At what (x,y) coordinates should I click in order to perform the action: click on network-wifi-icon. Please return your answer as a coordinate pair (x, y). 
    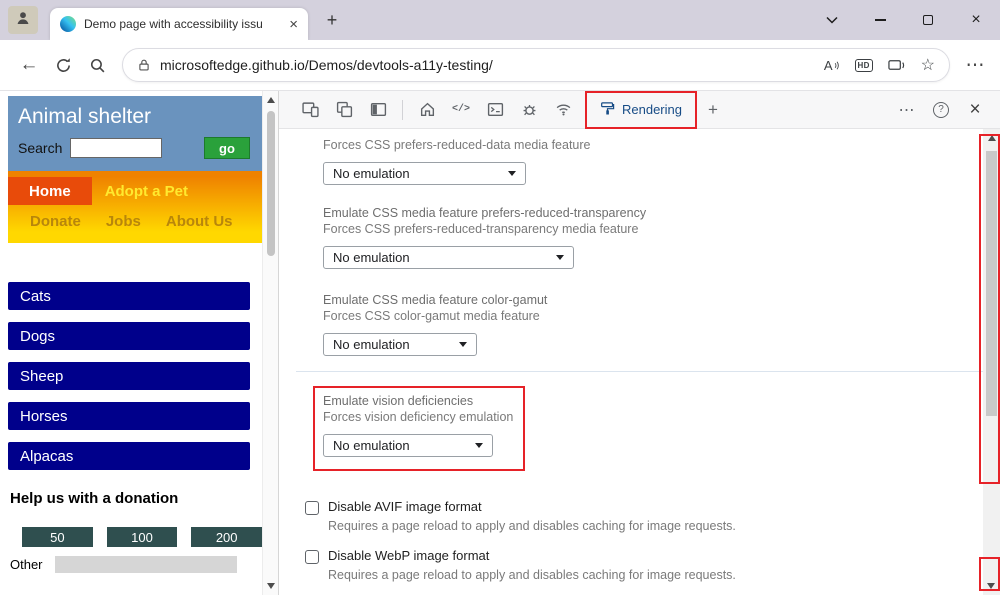
    Looking at the image, I should click on (563, 110).